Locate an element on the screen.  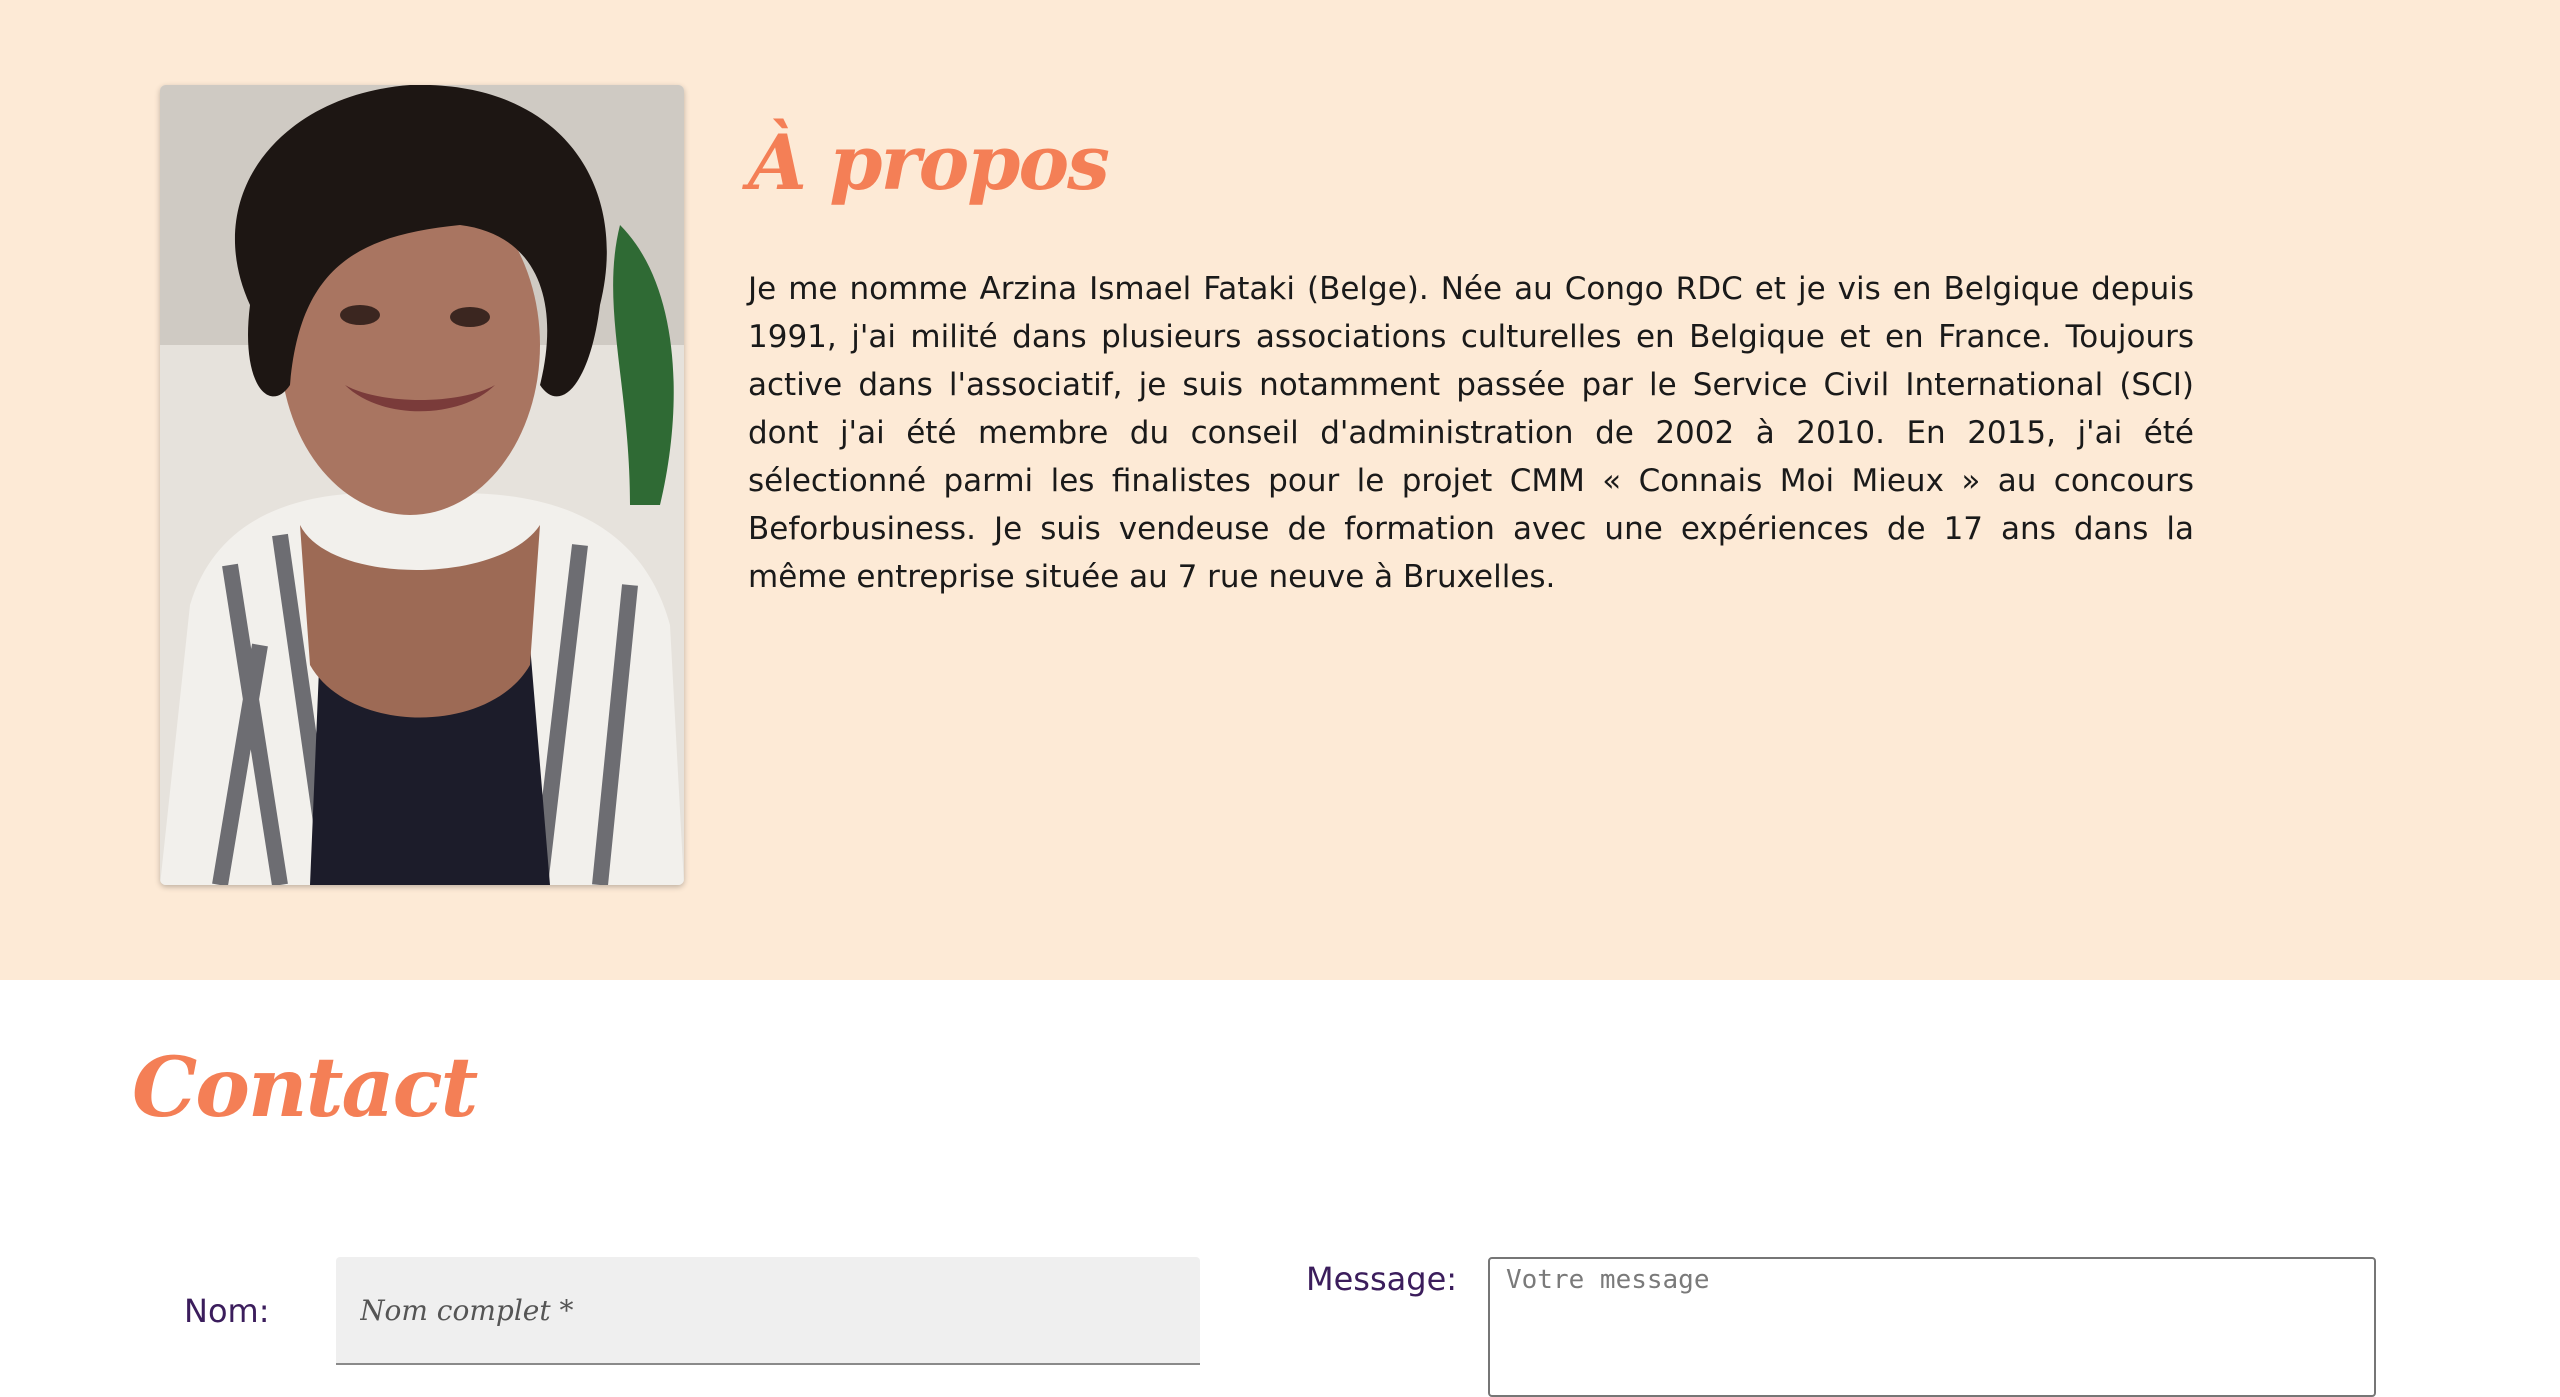
message-textarea is located at coordinates (1932, 1327).